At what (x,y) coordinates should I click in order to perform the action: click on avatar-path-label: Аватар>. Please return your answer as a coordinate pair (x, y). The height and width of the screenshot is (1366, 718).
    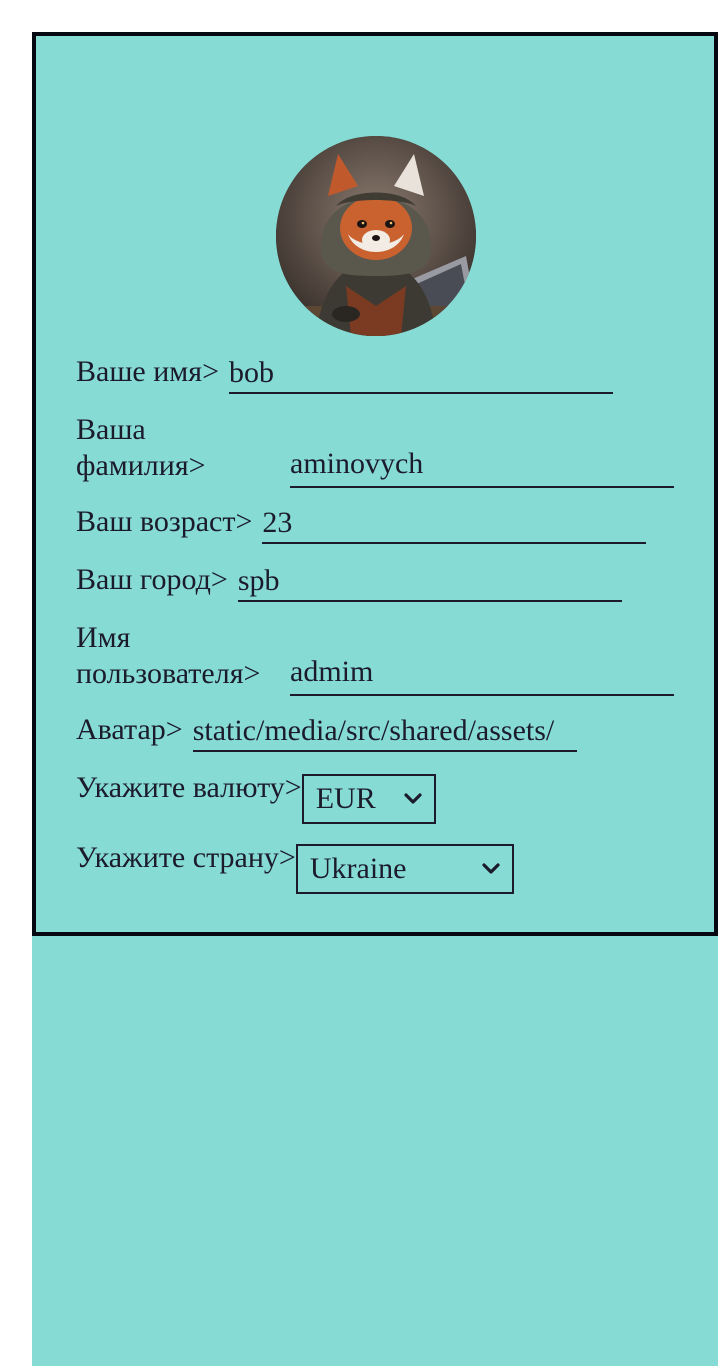
    Looking at the image, I should click on (129, 729).